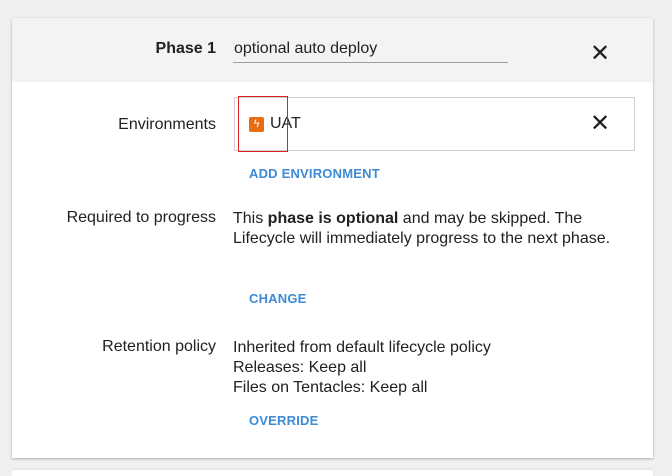 This screenshot has height=476, width=672. Describe the element at coordinates (332, 473) in the screenshot. I see `next-card-edge` at that location.